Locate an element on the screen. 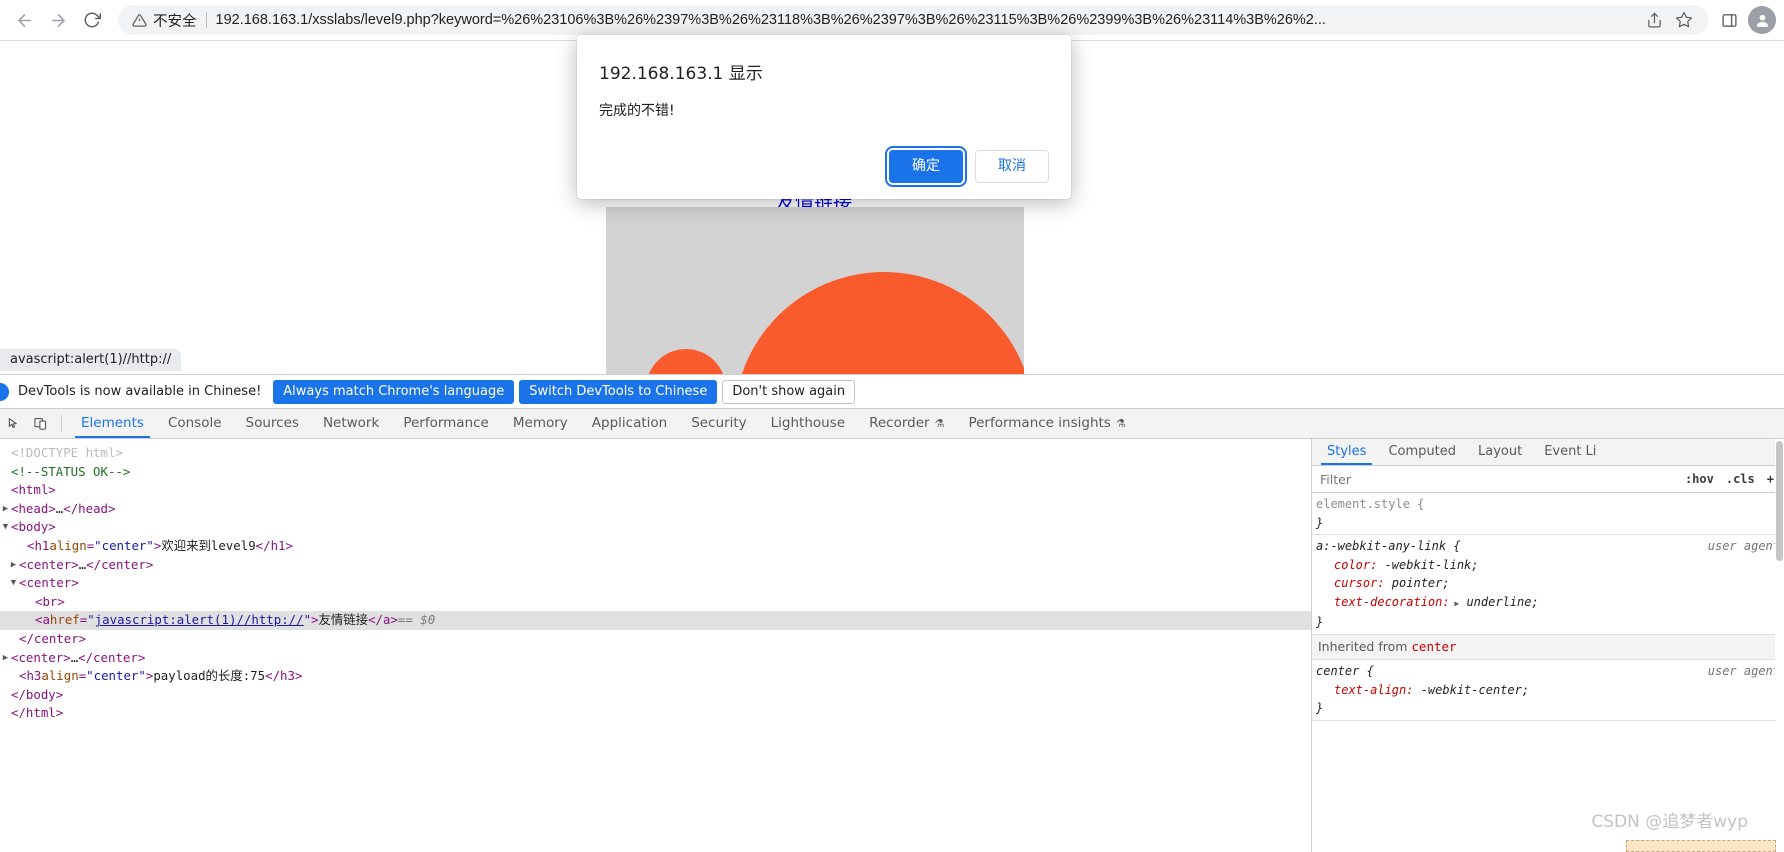 This screenshot has width=1784, height=852. side-panel-icon is located at coordinates (1729, 20).